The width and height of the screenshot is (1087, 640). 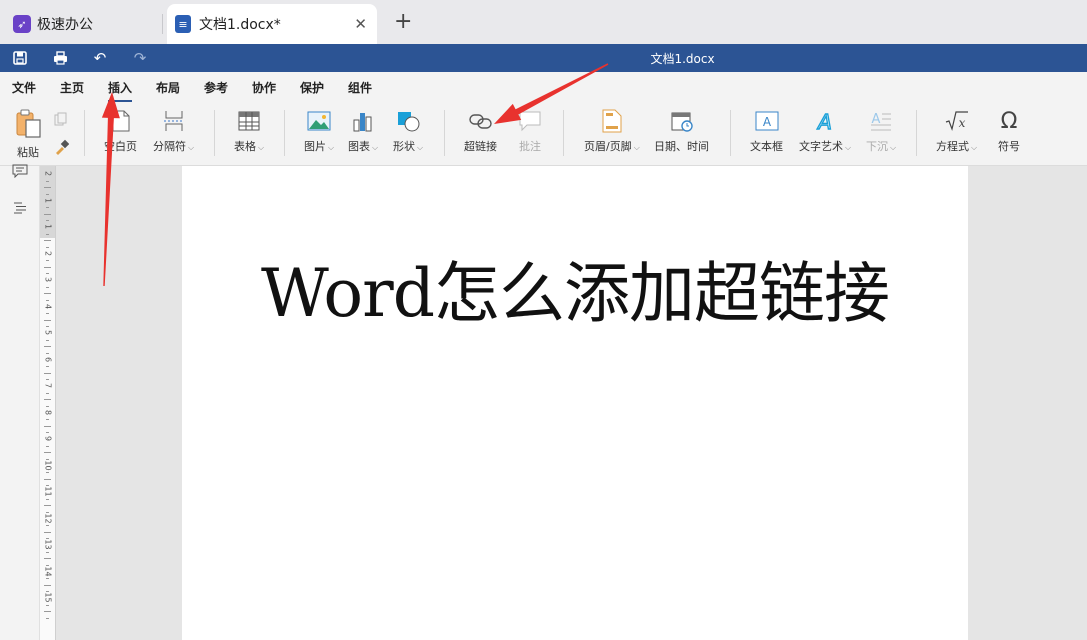 What do you see at coordinates (216, 87) in the screenshot?
I see `menu-references: 参考` at bounding box center [216, 87].